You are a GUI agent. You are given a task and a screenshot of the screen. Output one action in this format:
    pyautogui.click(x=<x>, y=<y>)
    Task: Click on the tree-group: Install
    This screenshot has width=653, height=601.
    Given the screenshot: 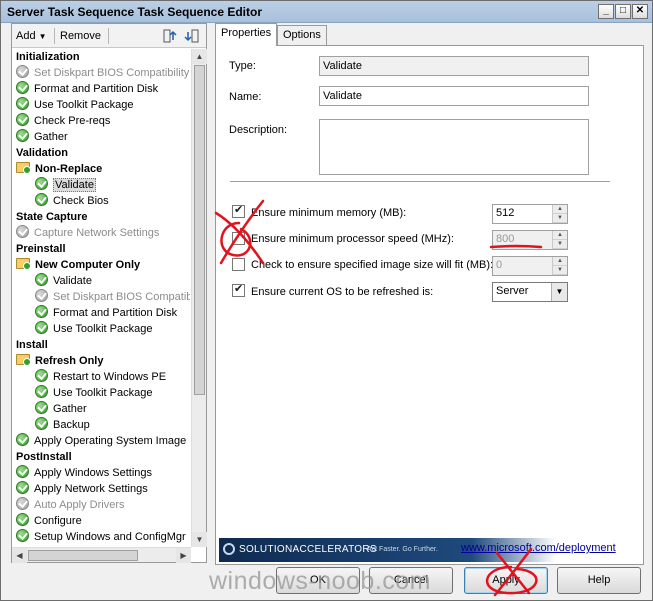 What is the action you would take?
    pyautogui.click(x=32, y=345)
    